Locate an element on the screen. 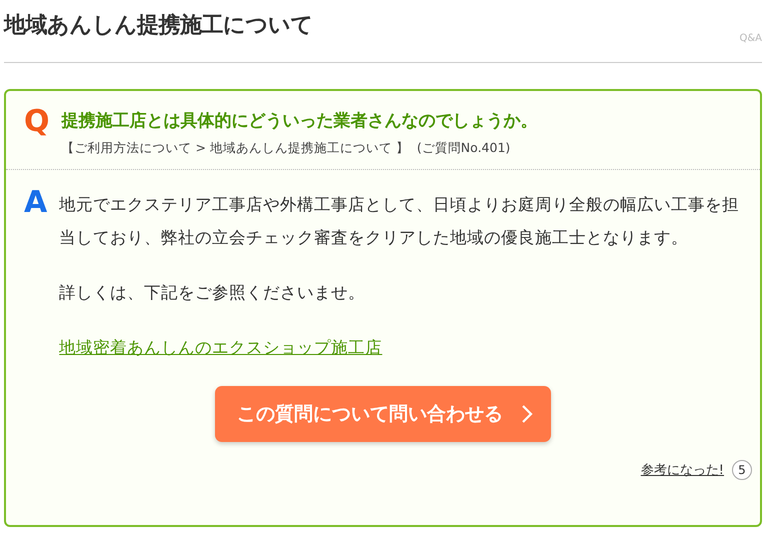 The image size is (774, 534). answer-paragraph: 詳しくは、下記をご参照くださいませ。 is located at coordinates (212, 293).